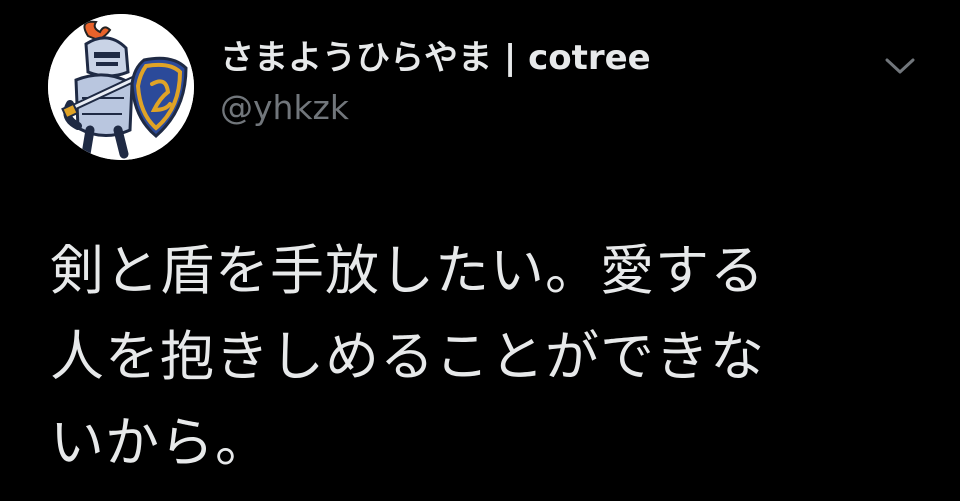 This screenshot has width=960, height=501. What do you see at coordinates (160, 442) in the screenshot?
I see `tweet-text-line: いから。` at bounding box center [160, 442].